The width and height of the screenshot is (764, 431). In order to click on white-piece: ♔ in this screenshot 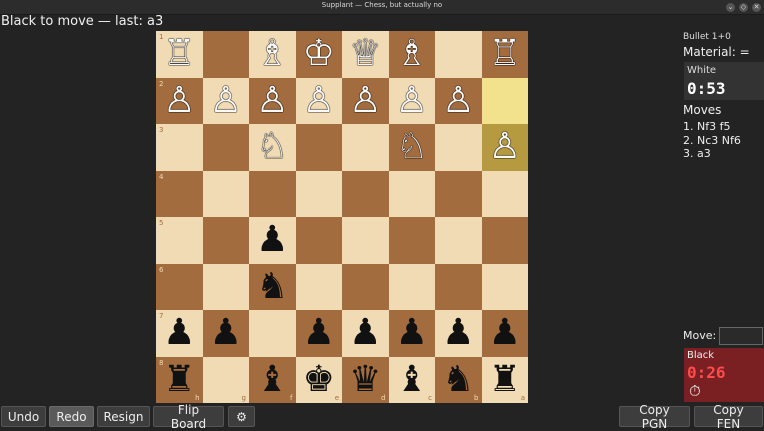, I will do `click(319, 54)`.